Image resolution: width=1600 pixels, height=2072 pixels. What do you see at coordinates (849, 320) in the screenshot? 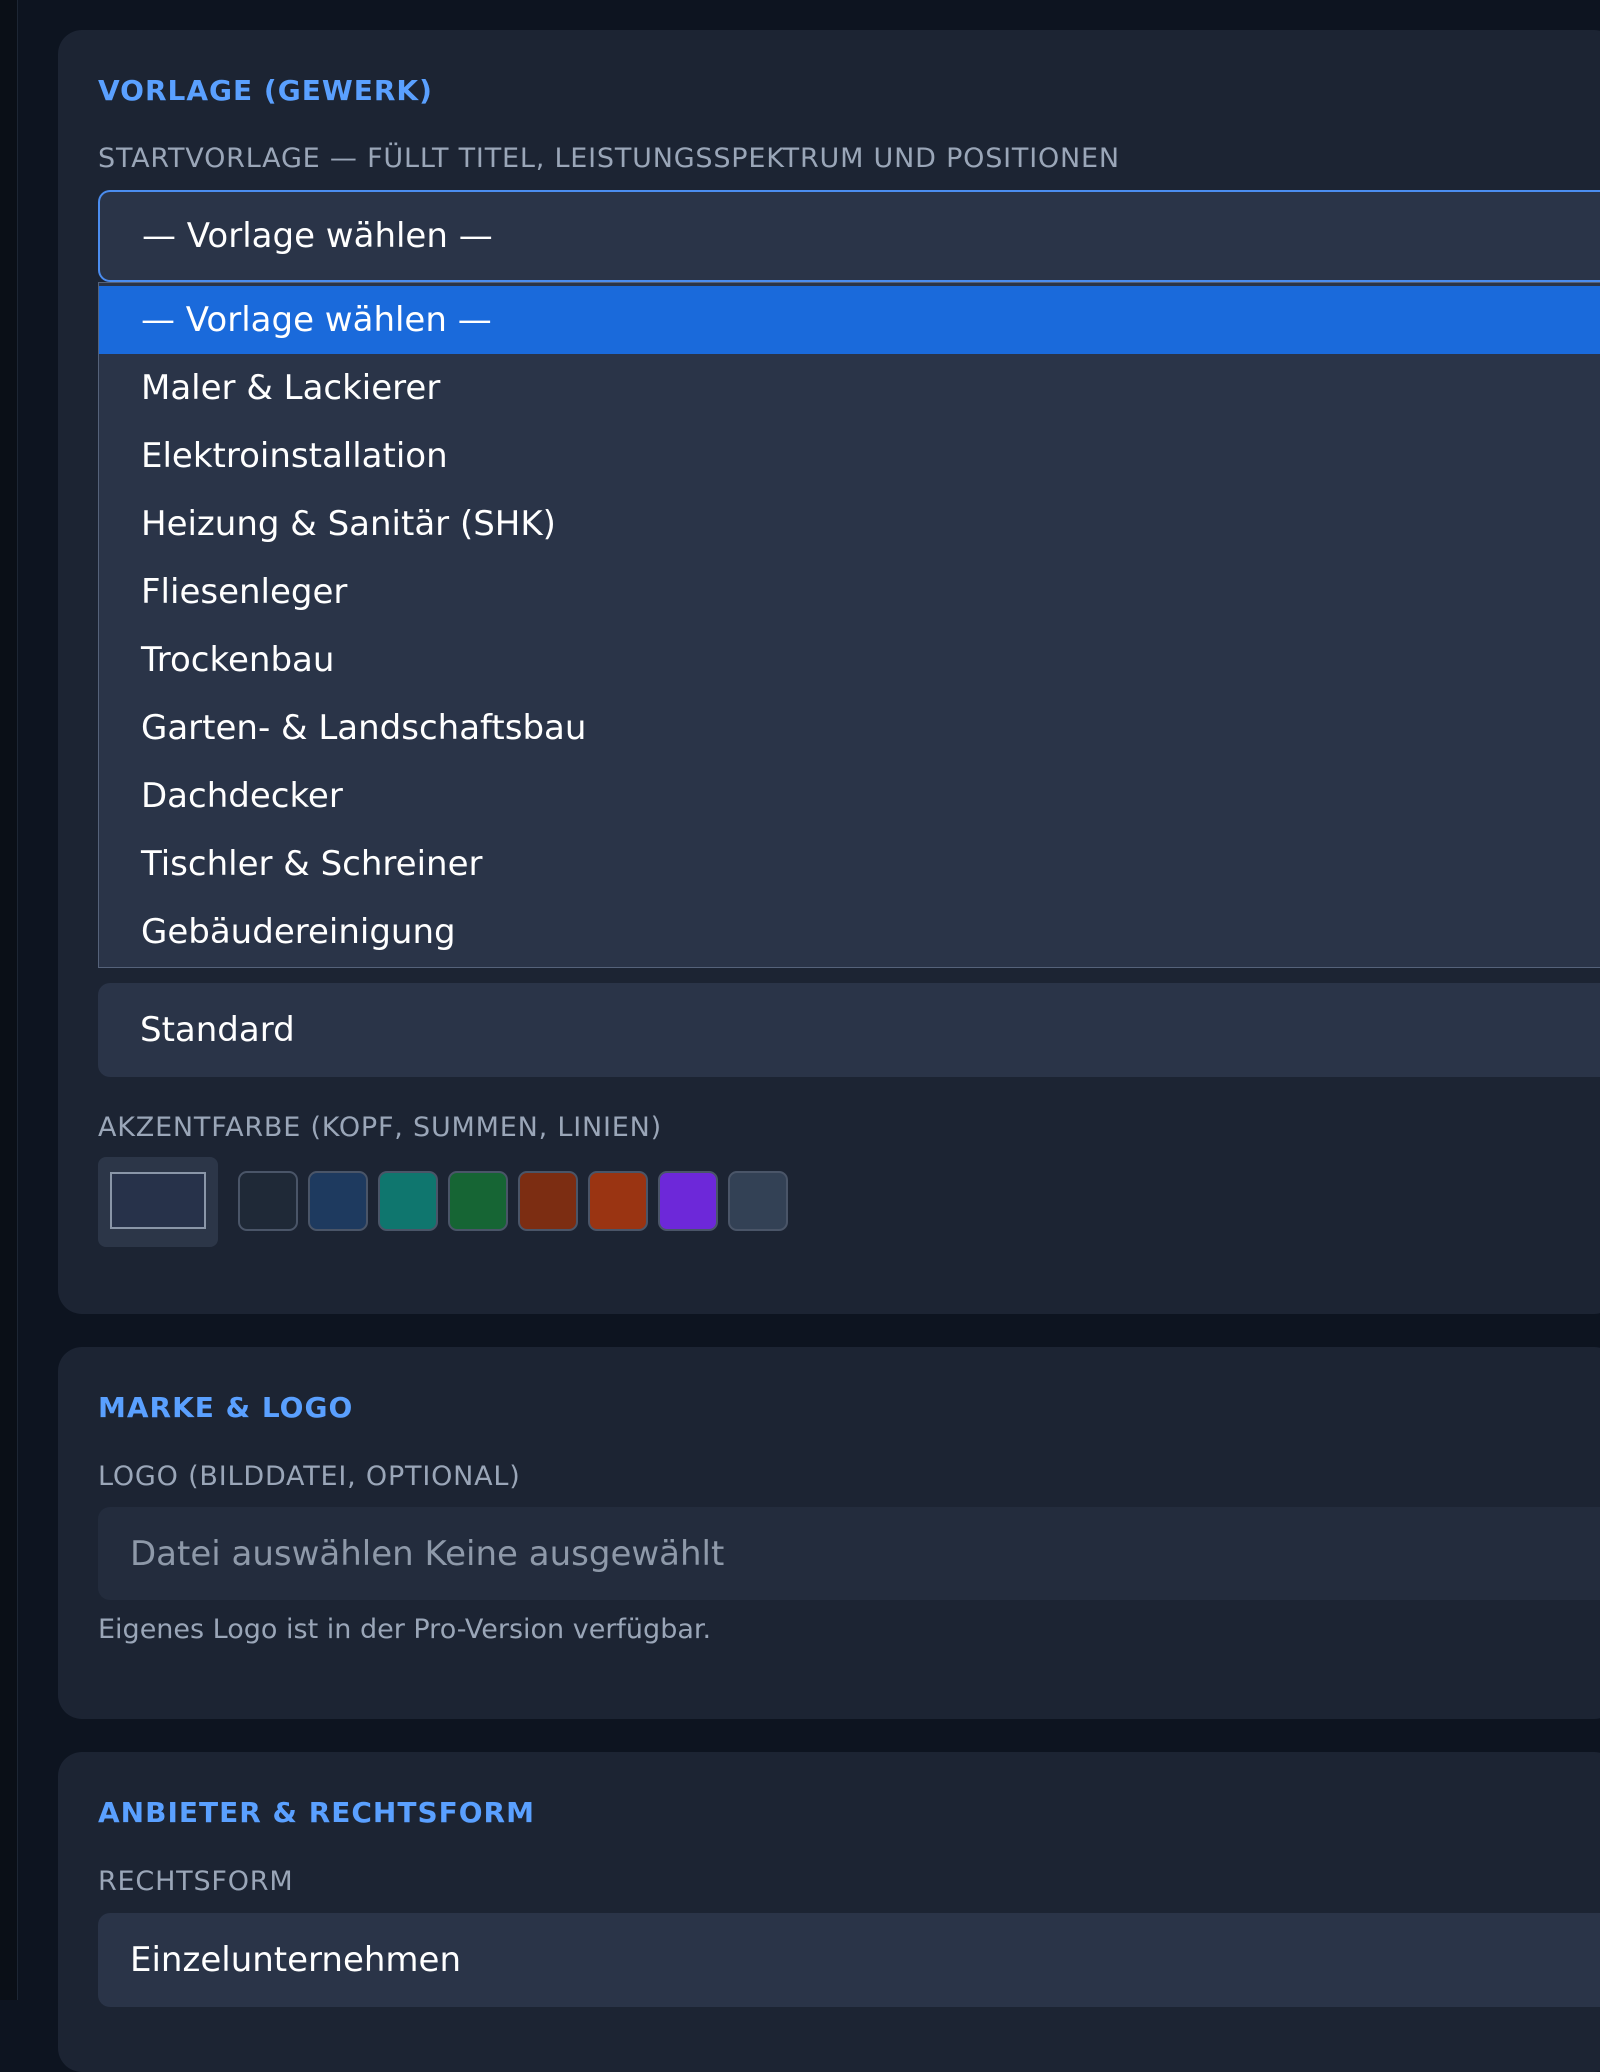
I see `dropdown-option: — Vorlage wählen —` at bounding box center [849, 320].